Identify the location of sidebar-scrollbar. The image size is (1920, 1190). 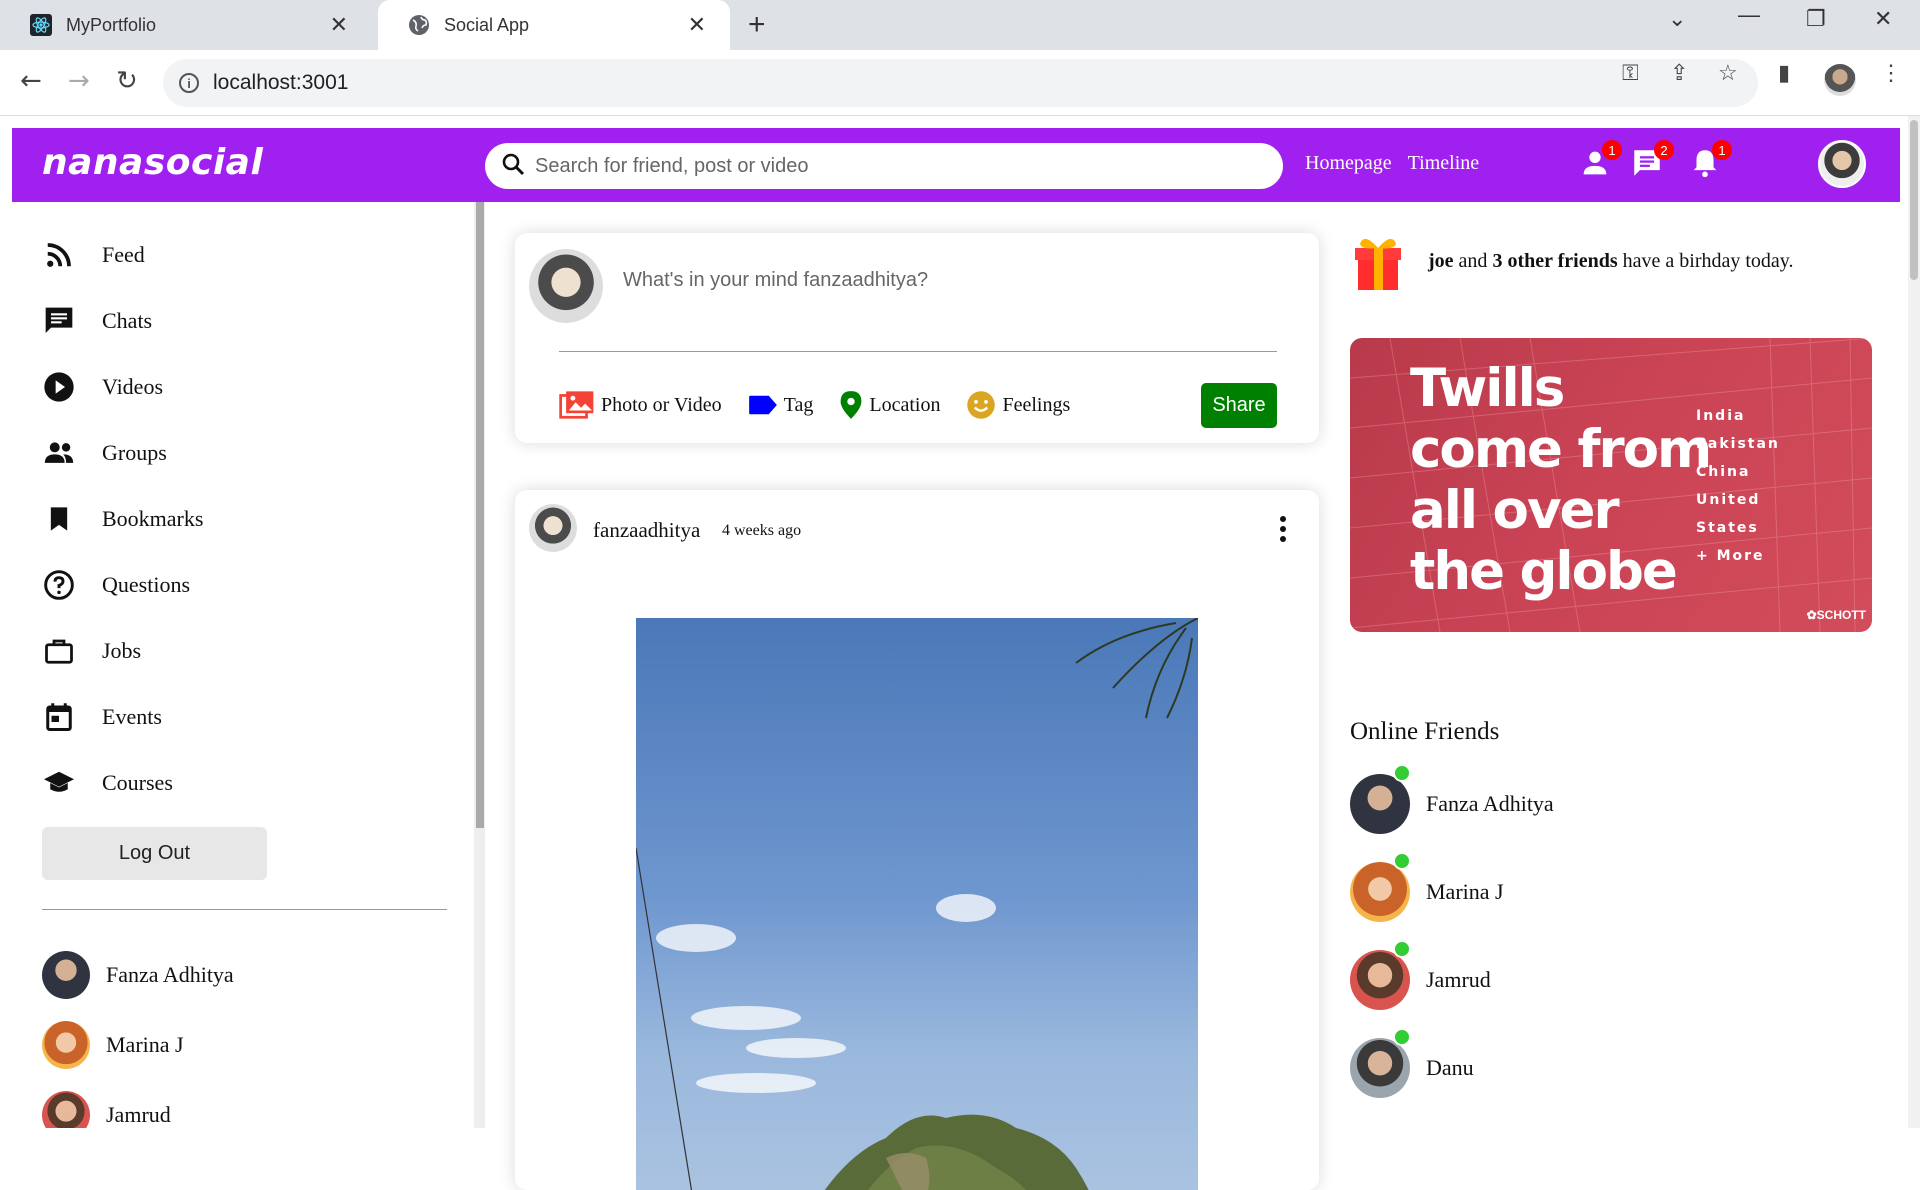
(480, 515).